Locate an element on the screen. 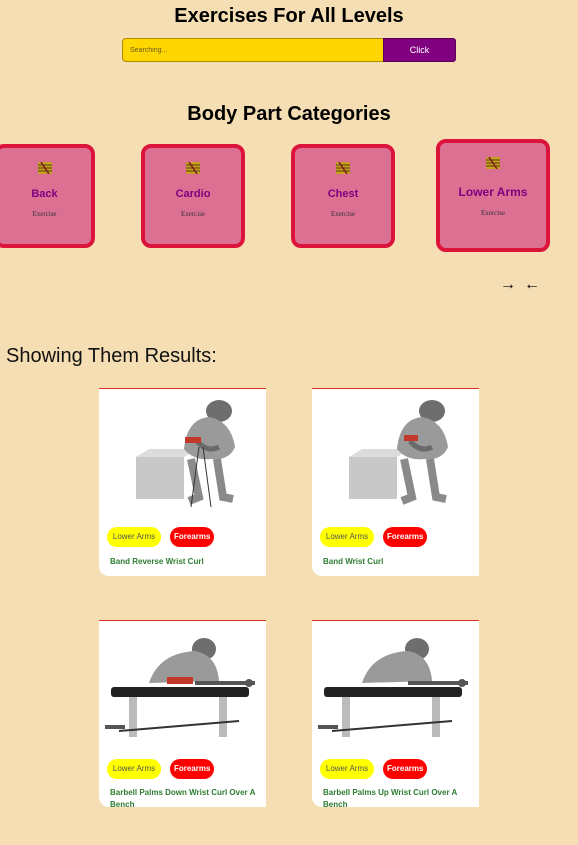 Image resolution: width=578 pixels, height=845 pixels. category-name: Chest is located at coordinates (343, 194).